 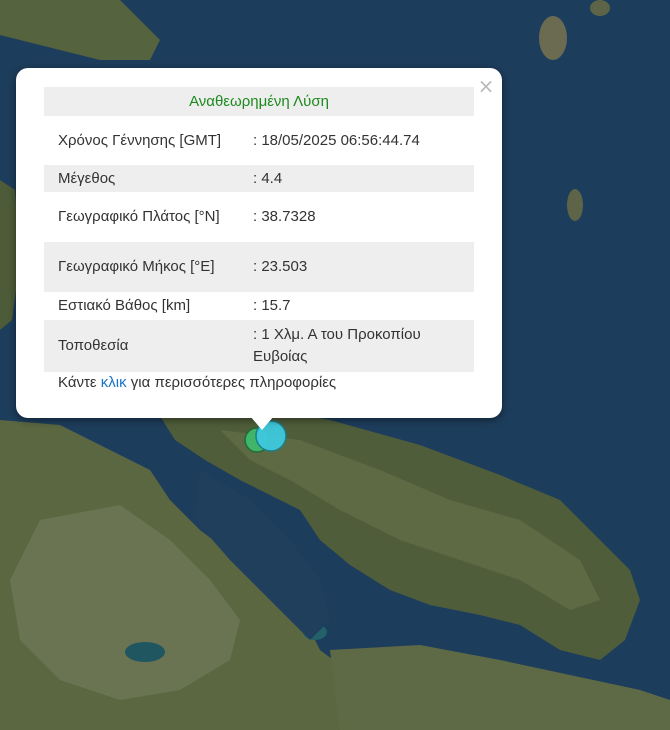 I want to click on label-origin-time: Χρόνος Γέννησης [GMT], so click(x=146, y=140).